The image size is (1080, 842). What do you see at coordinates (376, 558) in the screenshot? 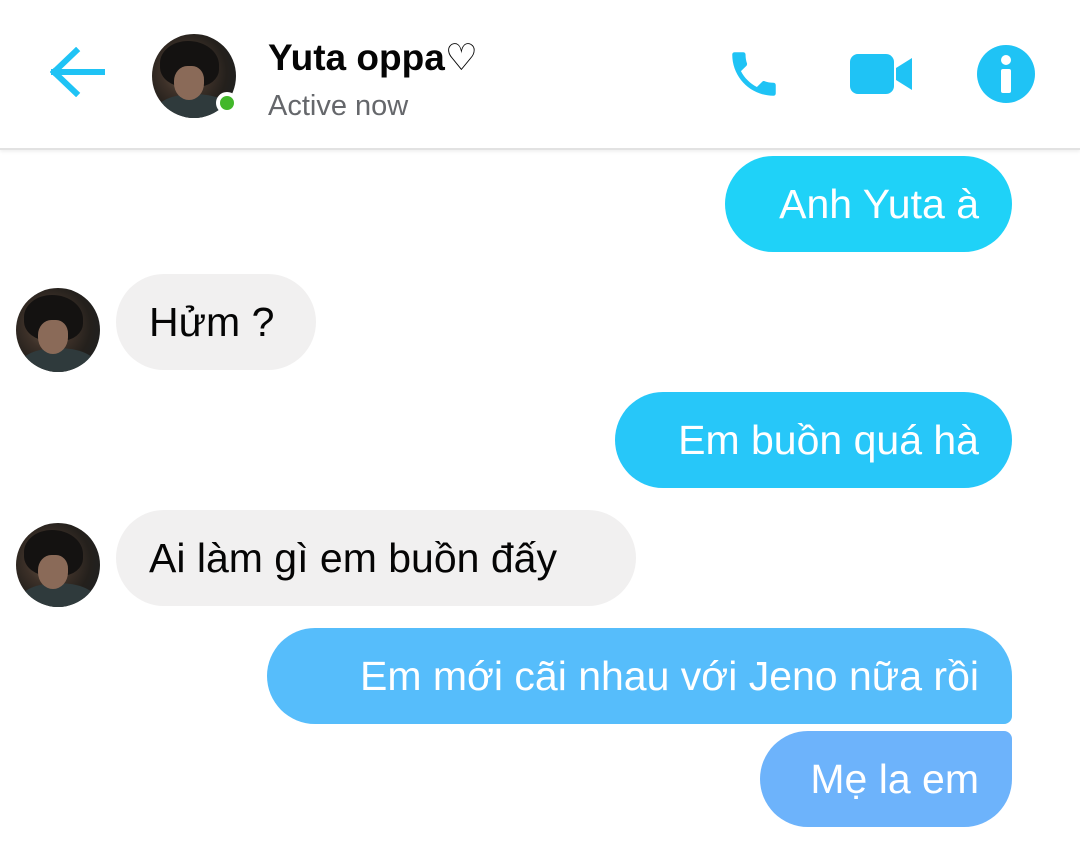
I see `message-bubble-received: Ai làm gì em buồn đấy` at bounding box center [376, 558].